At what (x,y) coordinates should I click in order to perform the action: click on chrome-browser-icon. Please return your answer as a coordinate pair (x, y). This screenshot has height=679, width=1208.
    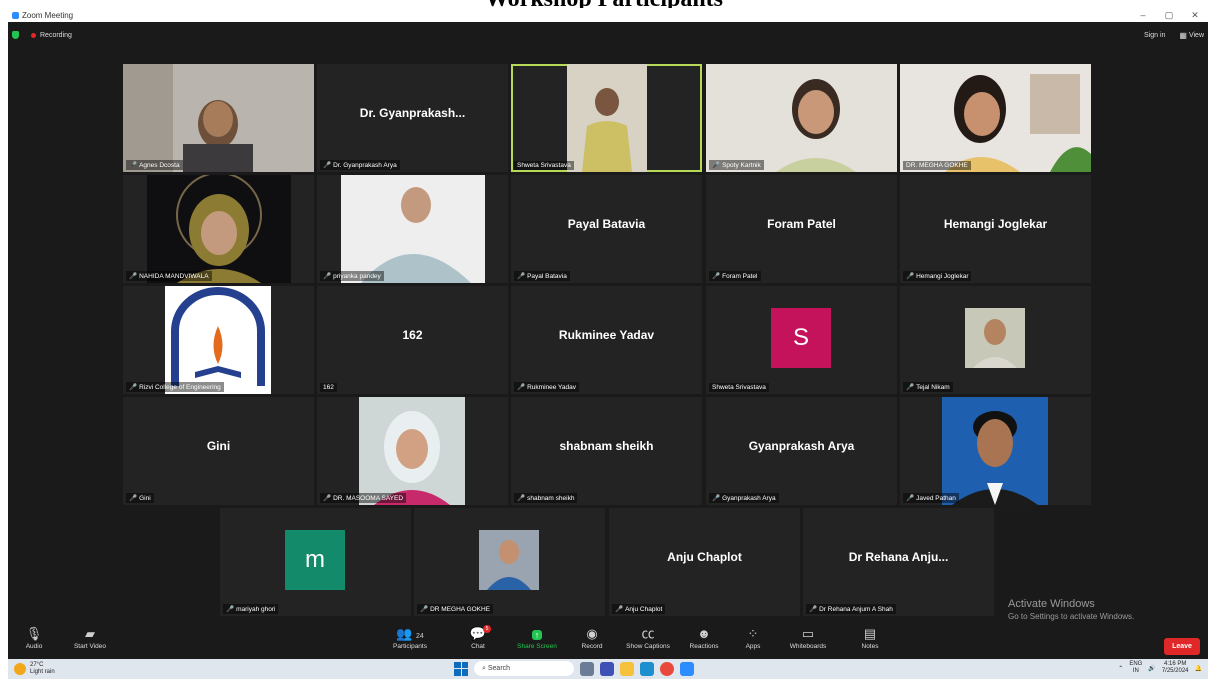
    Looking at the image, I should click on (667, 668).